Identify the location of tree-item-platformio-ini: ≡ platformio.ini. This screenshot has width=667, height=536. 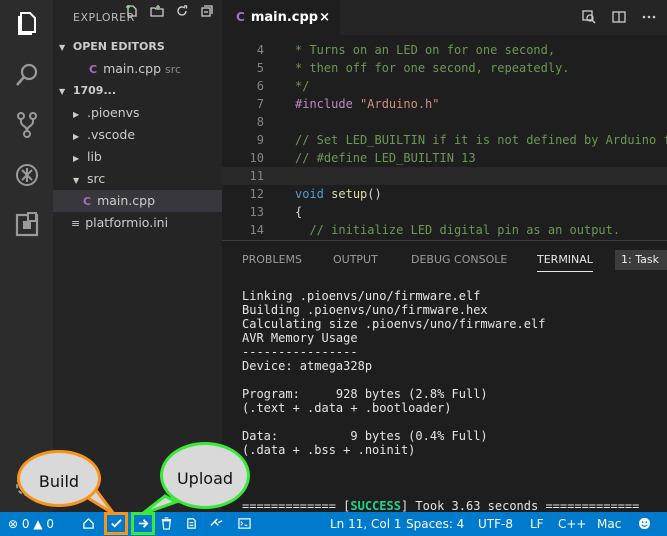
(137, 223).